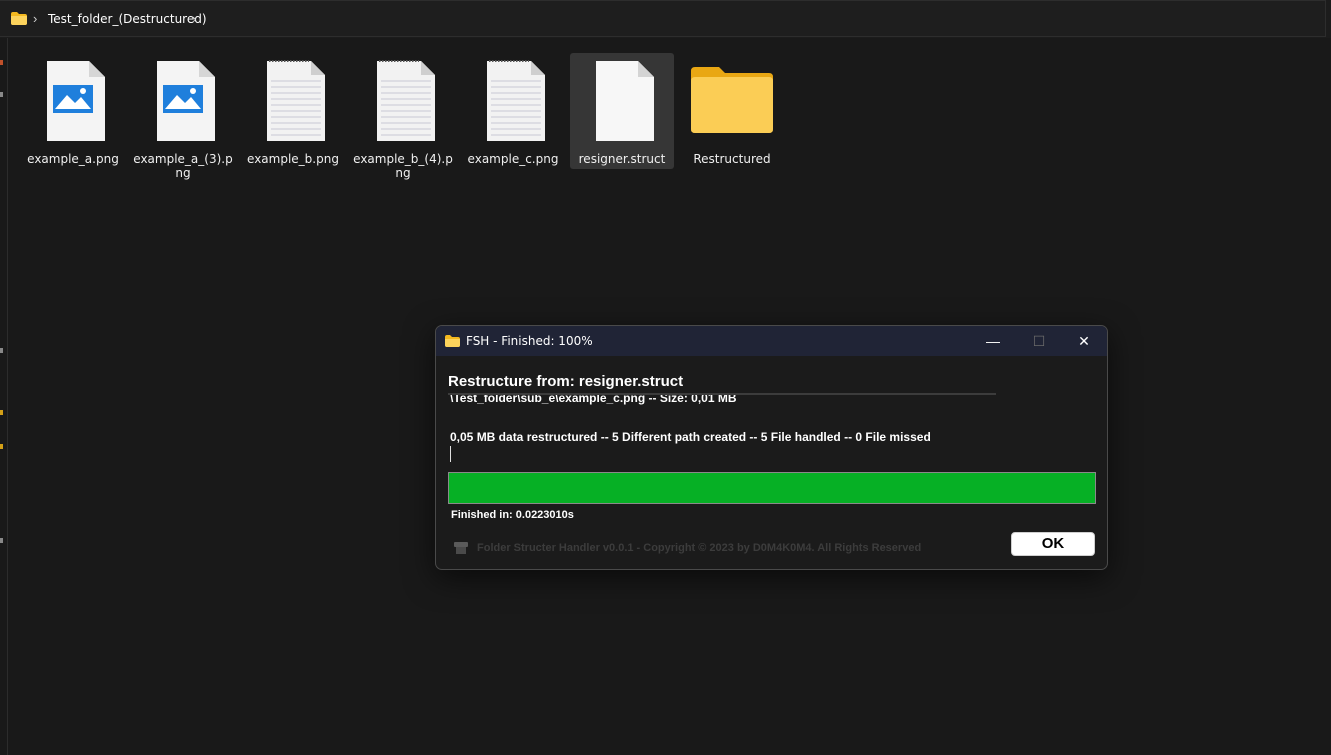  Describe the element at coordinates (127, 19) in the screenshot. I see `breadcrumb-folder: Test_folder_(Destructured)` at that location.